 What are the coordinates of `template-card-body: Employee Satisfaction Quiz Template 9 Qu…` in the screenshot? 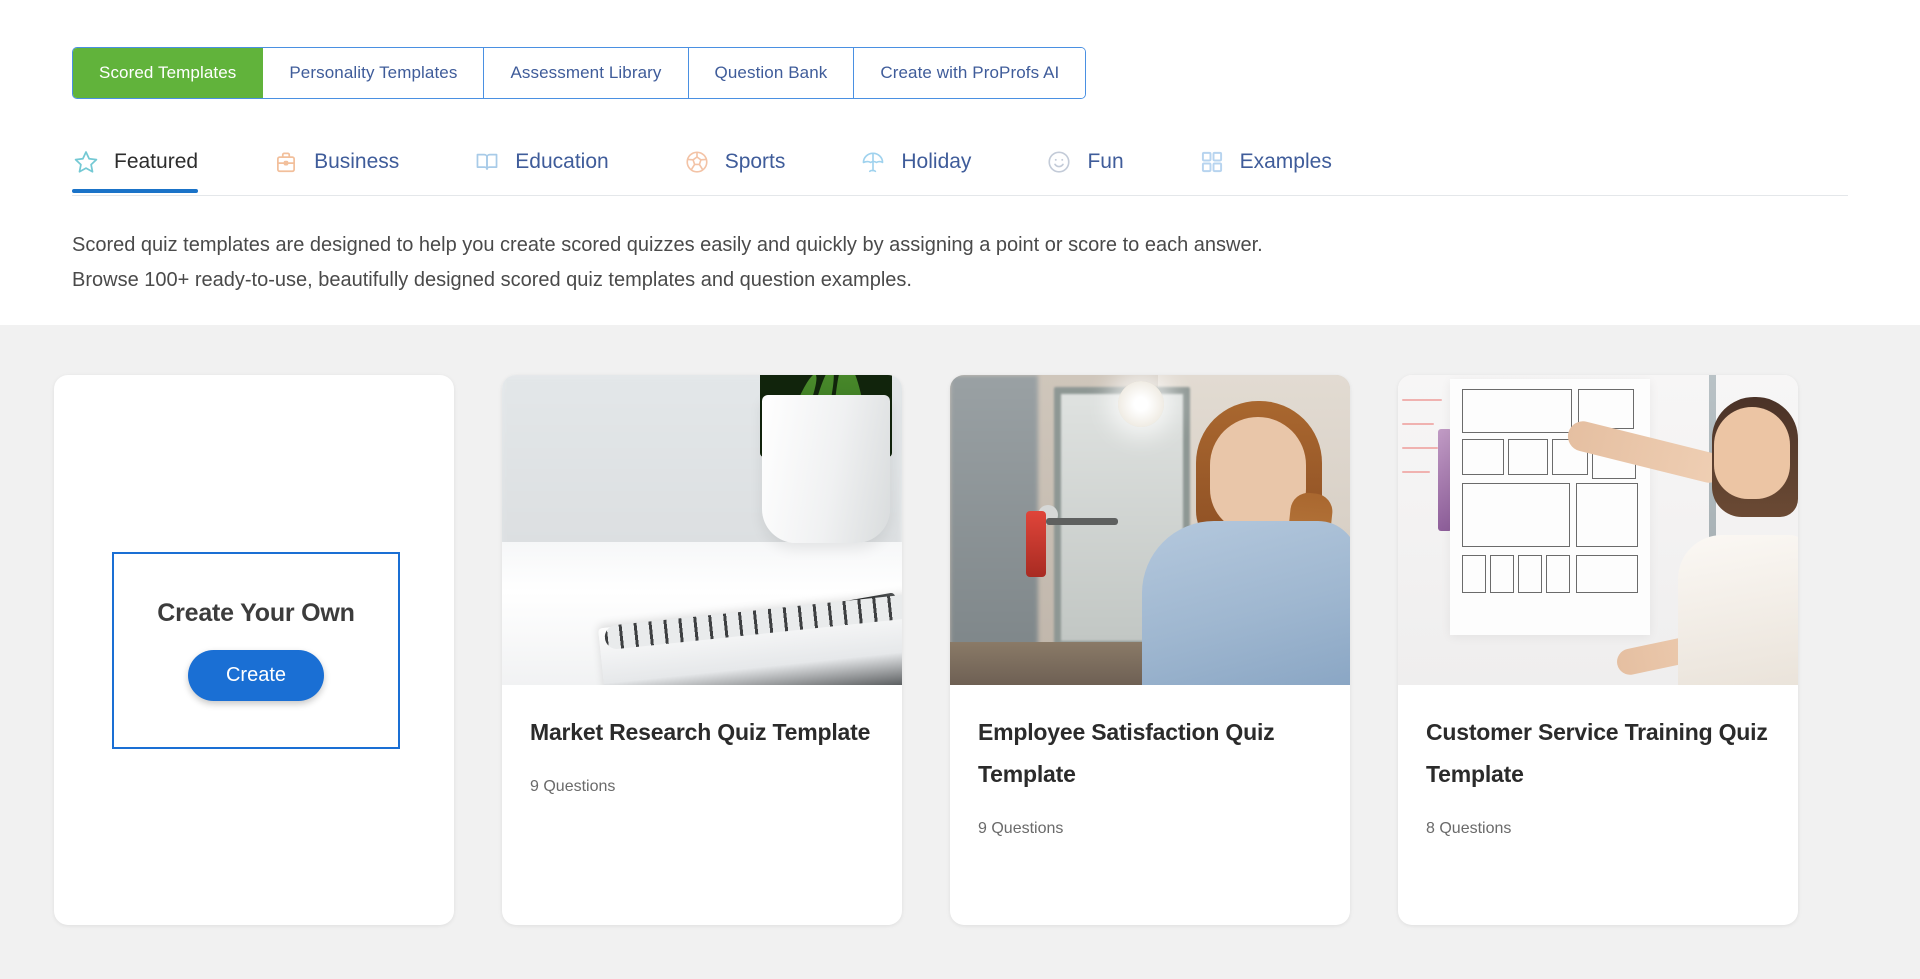 It's located at (1150, 761).